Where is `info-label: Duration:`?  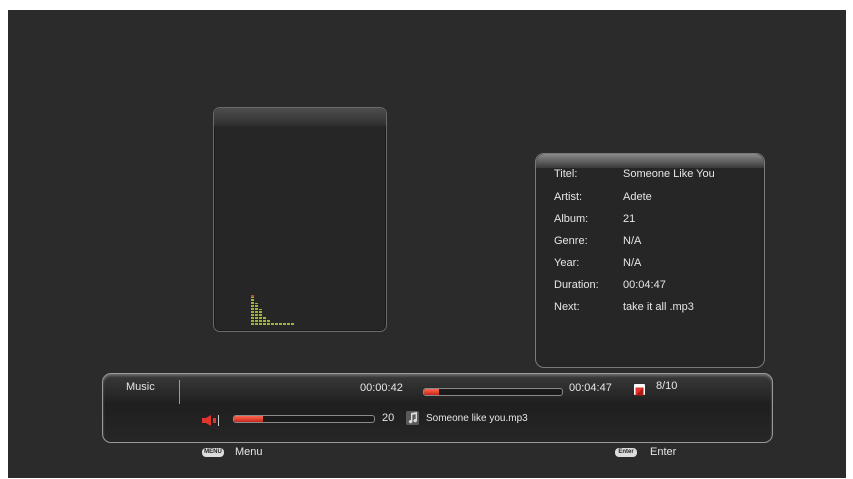
info-label: Duration: is located at coordinates (576, 285).